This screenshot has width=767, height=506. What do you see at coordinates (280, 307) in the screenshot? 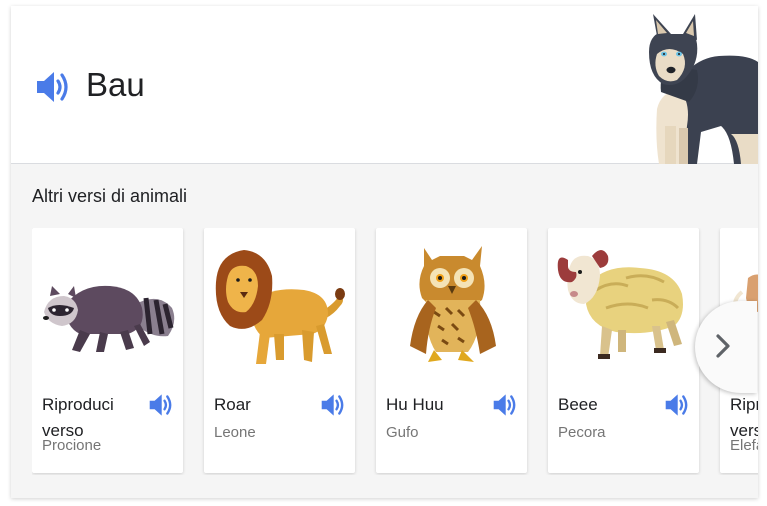
I see `lion-image` at bounding box center [280, 307].